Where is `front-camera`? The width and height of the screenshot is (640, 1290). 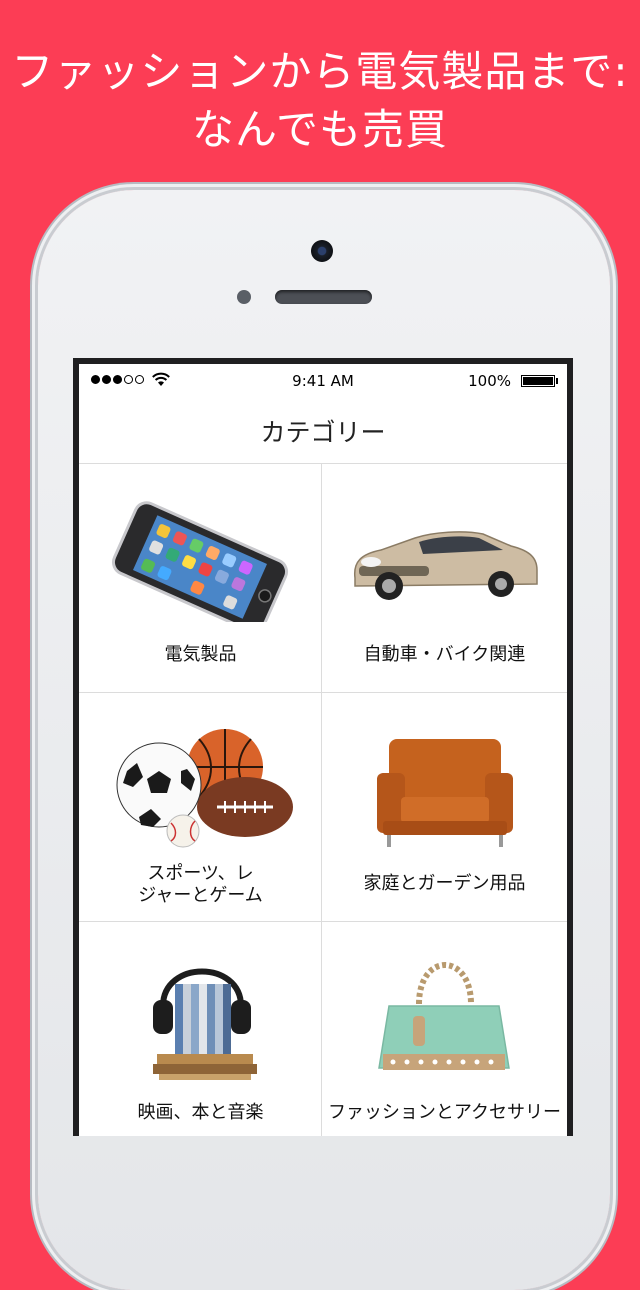
front-camera is located at coordinates (322, 251).